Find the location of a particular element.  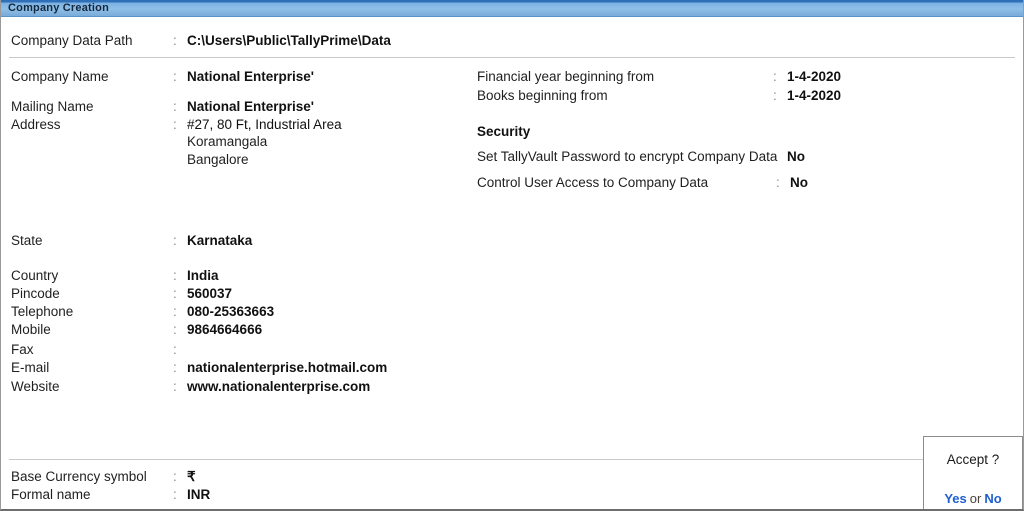

control-user-access-colon: : is located at coordinates (778, 182).